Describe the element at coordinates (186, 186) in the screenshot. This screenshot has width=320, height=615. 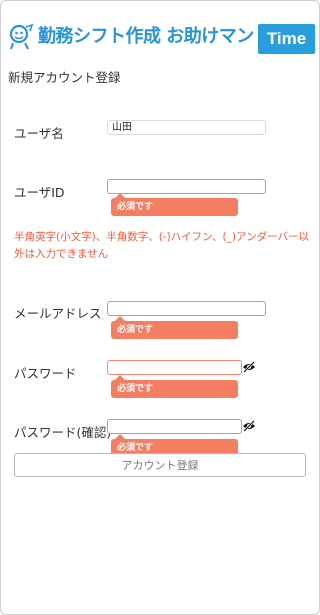
I see `userid-input` at that location.